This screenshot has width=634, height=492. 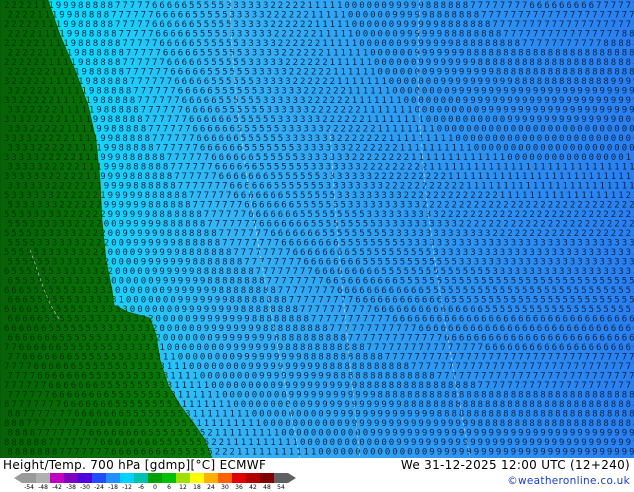 I want to click on credit-link: ©weatheronline.co.uk, so click(x=568, y=481).